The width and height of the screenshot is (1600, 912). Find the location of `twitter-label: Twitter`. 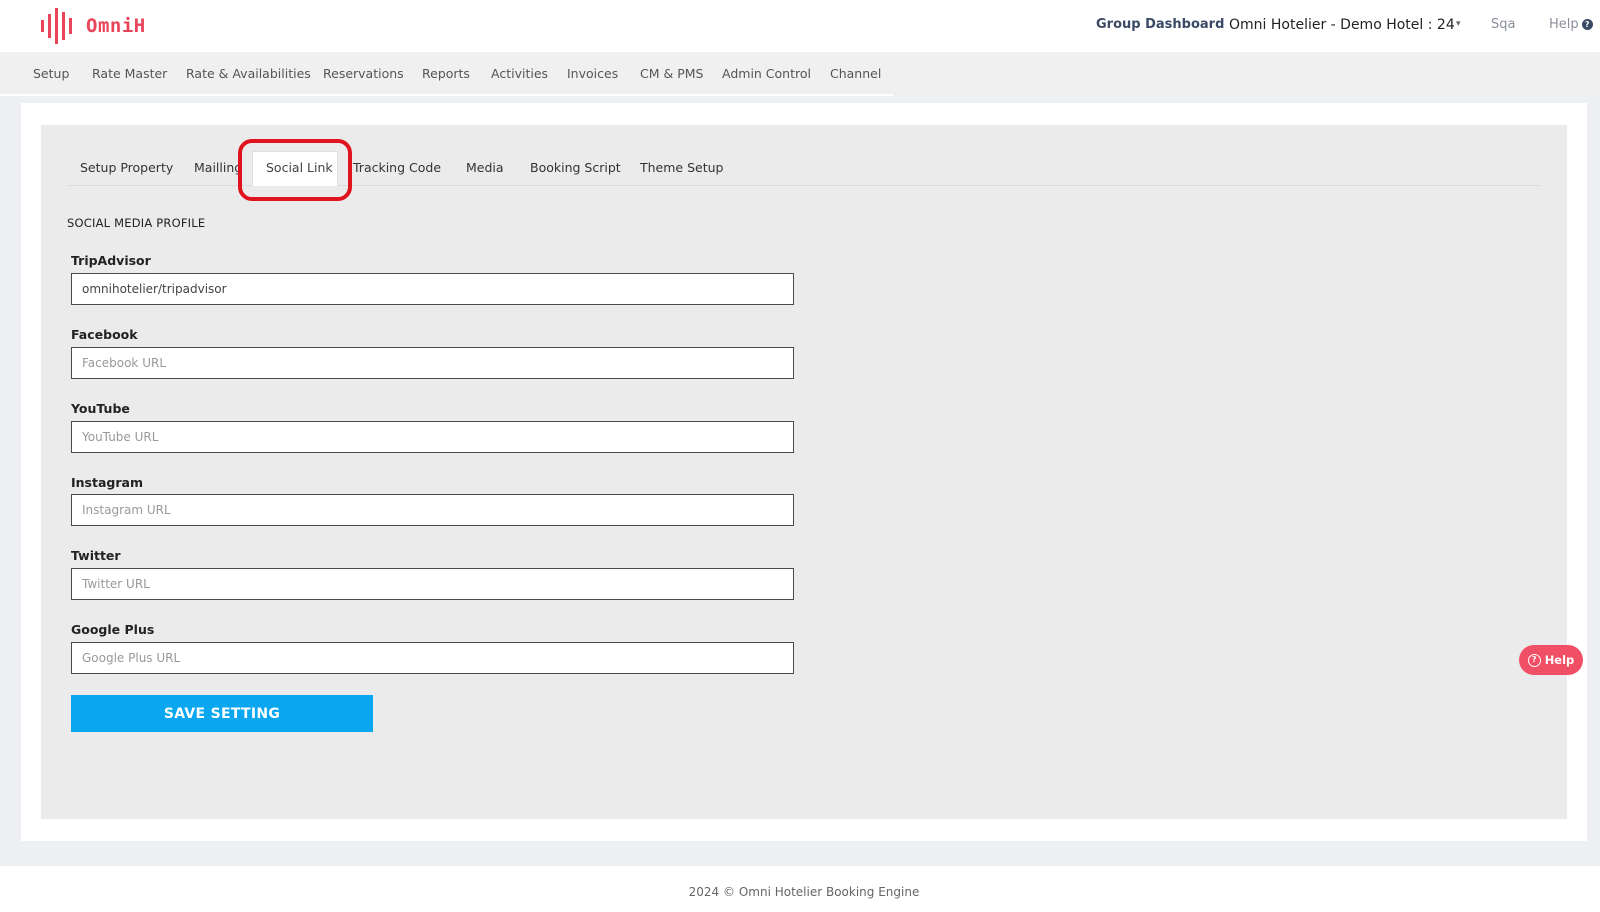

twitter-label: Twitter is located at coordinates (96, 555).